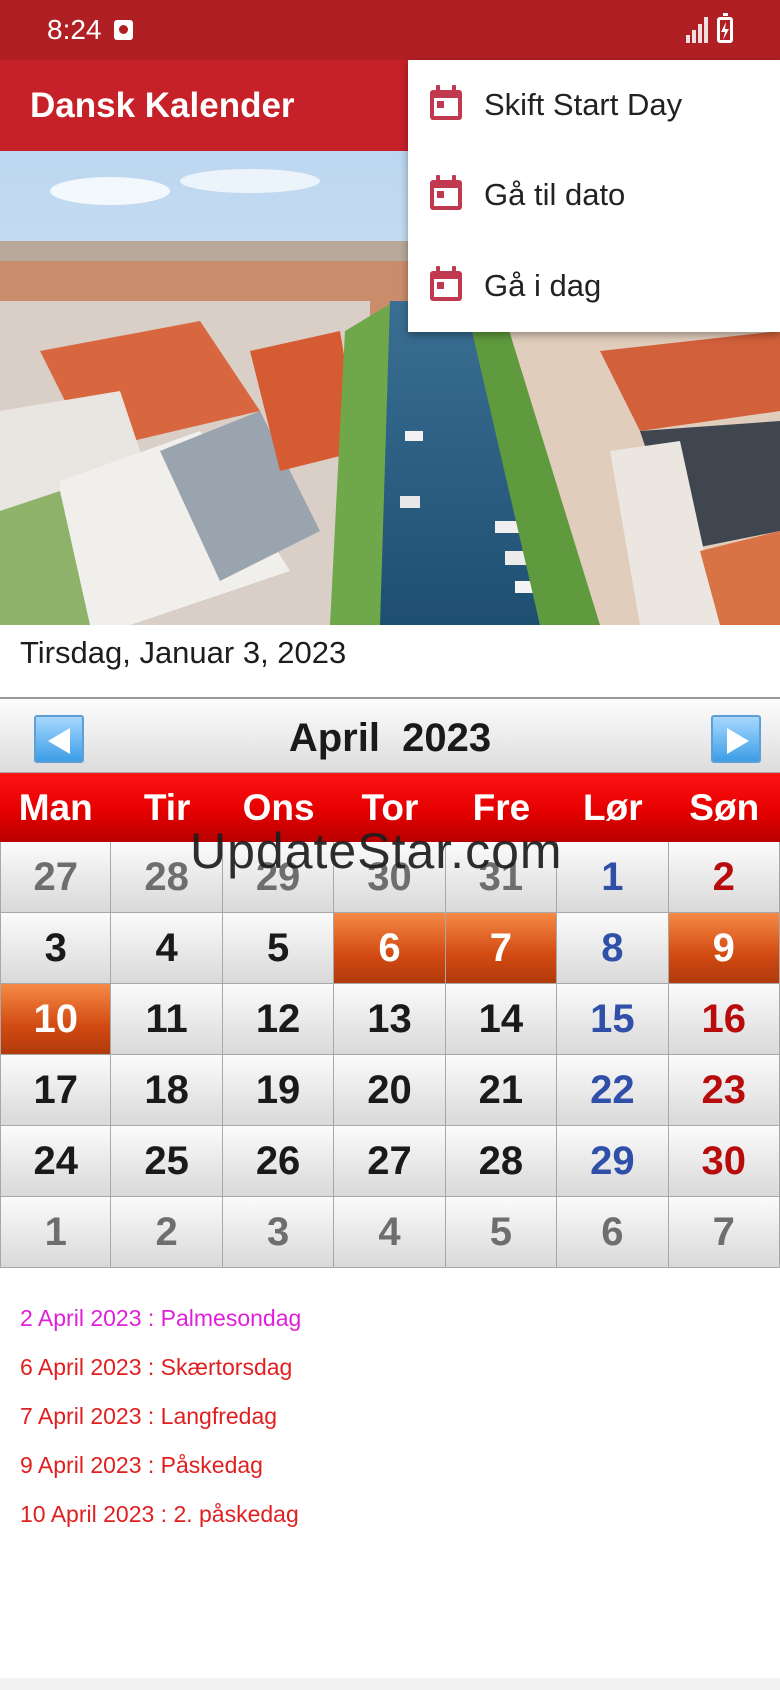  Describe the element at coordinates (613, 807) in the screenshot. I see `weekday-label: Lør` at that location.